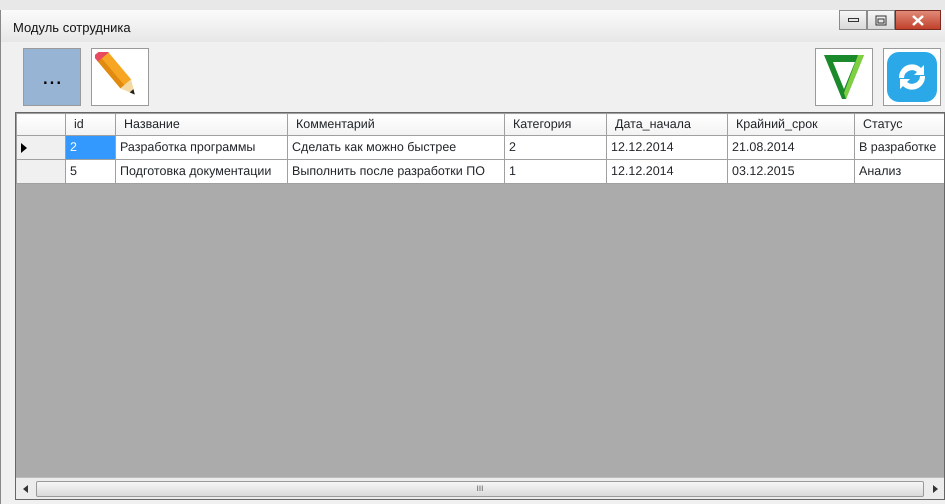  What do you see at coordinates (396, 172) in the screenshot?
I see `table-cell: Выполнить после разработки ПО` at bounding box center [396, 172].